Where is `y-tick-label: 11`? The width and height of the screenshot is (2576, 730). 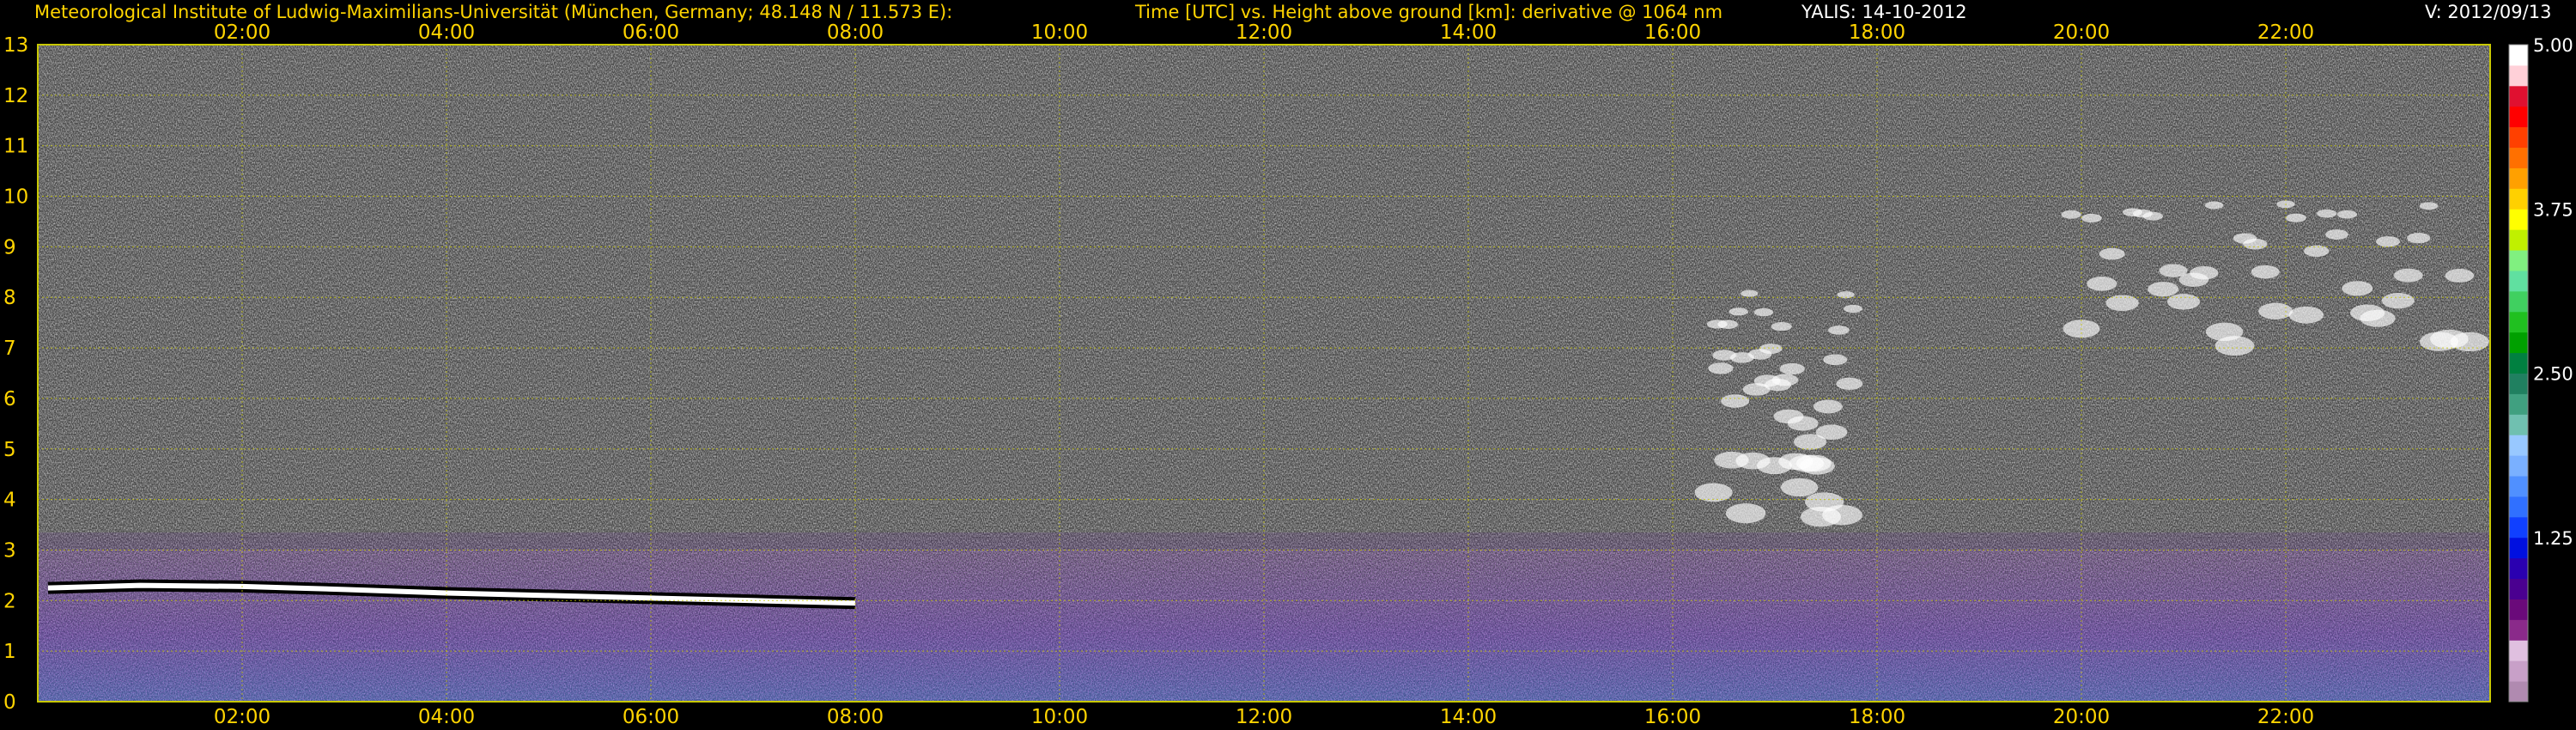 y-tick-label: 11 is located at coordinates (15, 147).